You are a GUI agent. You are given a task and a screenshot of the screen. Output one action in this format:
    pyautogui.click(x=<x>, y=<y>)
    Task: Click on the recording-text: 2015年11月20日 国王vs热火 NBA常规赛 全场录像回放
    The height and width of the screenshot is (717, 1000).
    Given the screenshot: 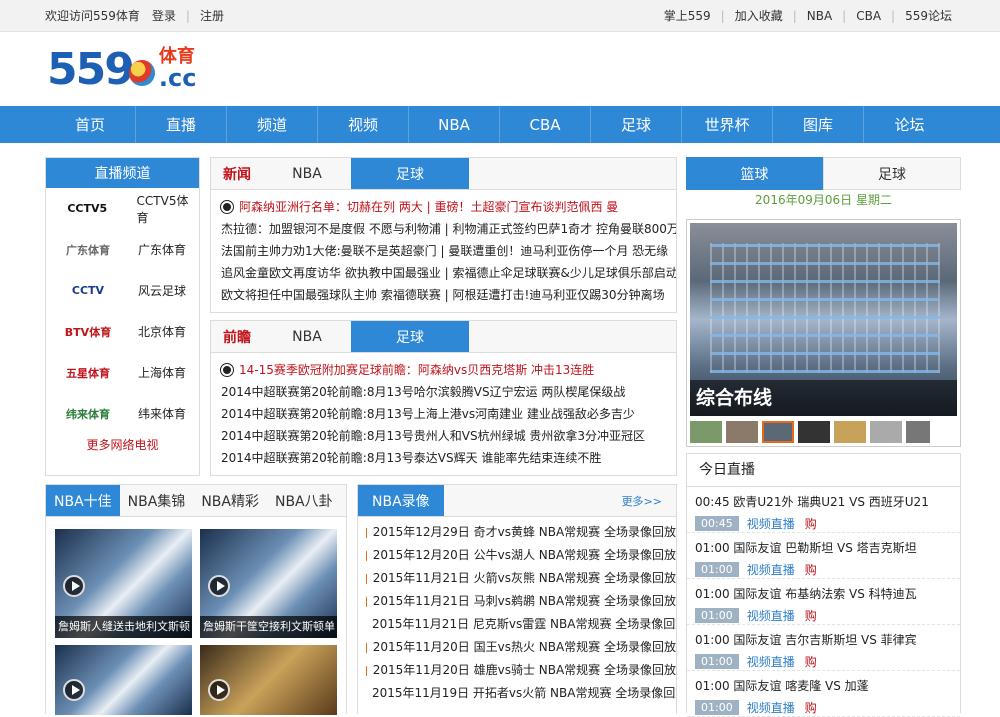 What is the action you would take?
    pyautogui.click(x=524, y=647)
    